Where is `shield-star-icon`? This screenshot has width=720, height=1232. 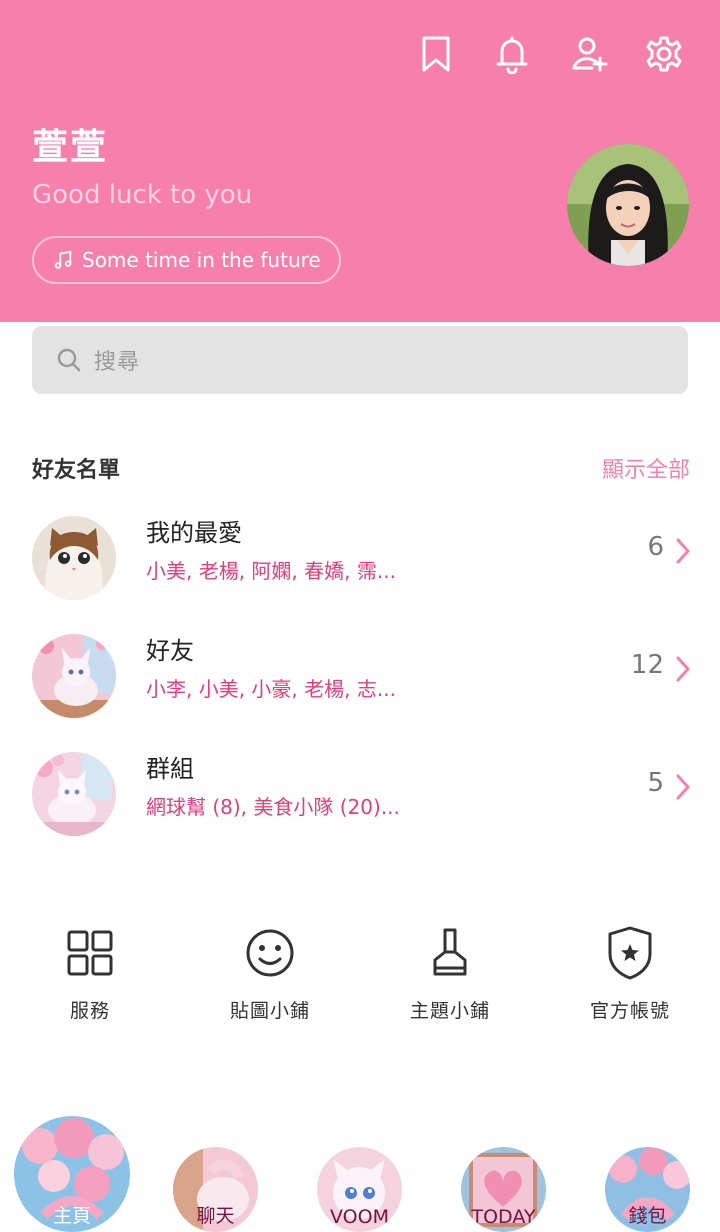 shield-star-icon is located at coordinates (630, 953).